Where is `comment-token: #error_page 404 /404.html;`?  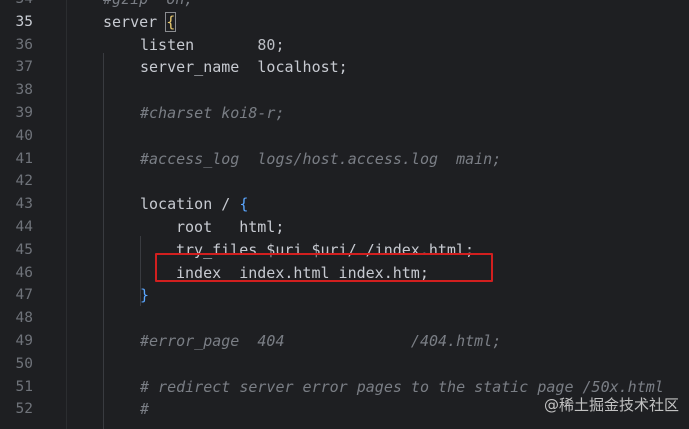 comment-token: #error_page 404 /404.html; is located at coordinates (321, 341).